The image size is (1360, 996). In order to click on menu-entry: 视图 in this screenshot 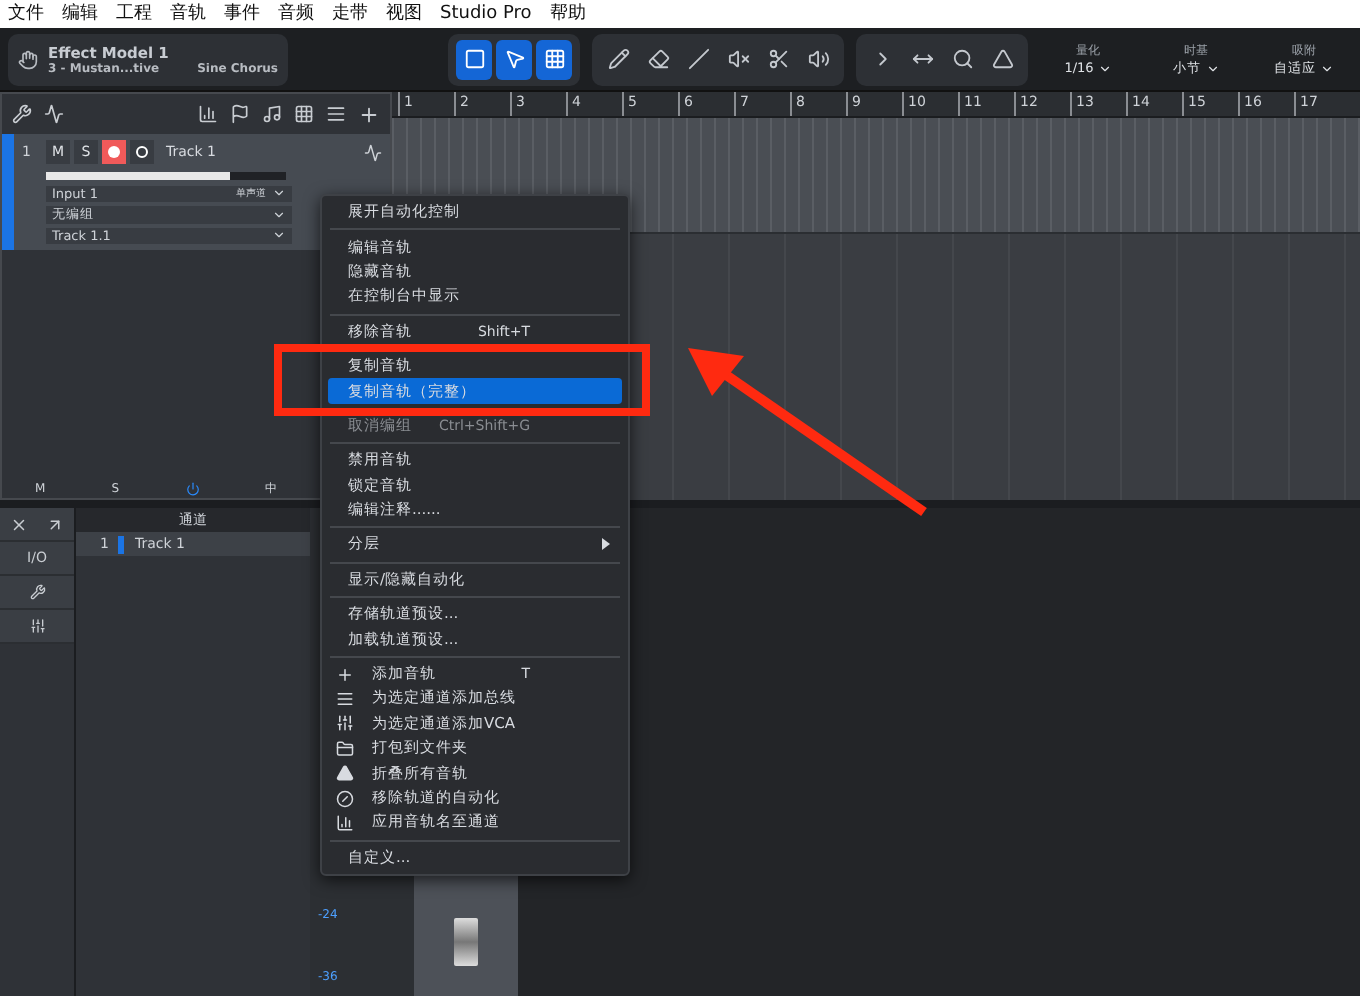, I will do `click(404, 14)`.